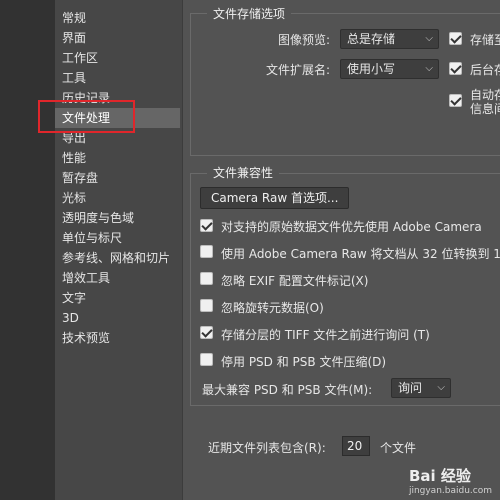  What do you see at coordinates (371, 69) in the screenshot?
I see `file-extension-value: 使用小写` at bounding box center [371, 69].